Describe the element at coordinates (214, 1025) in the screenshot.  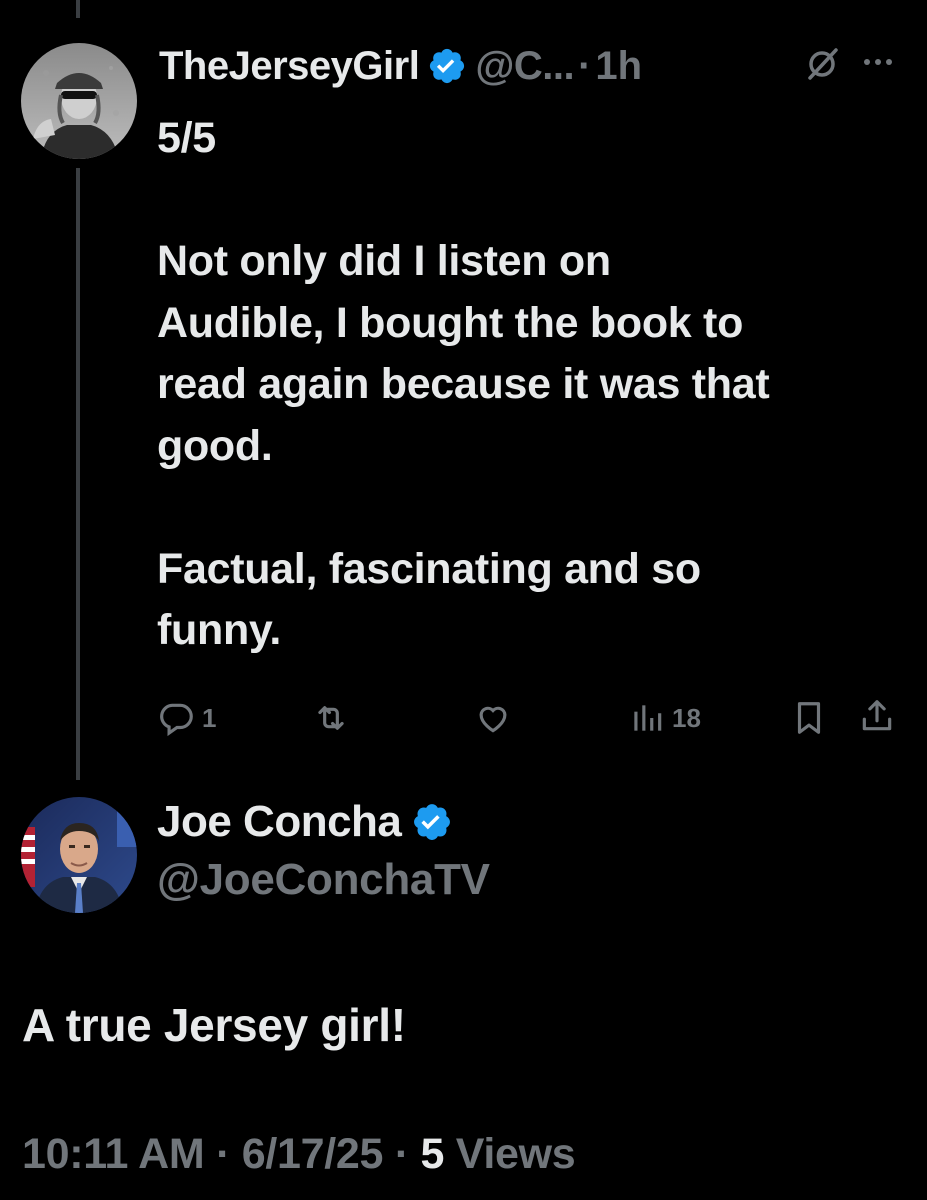
I see `main-tweet-text: A true Jersey girl!` at that location.